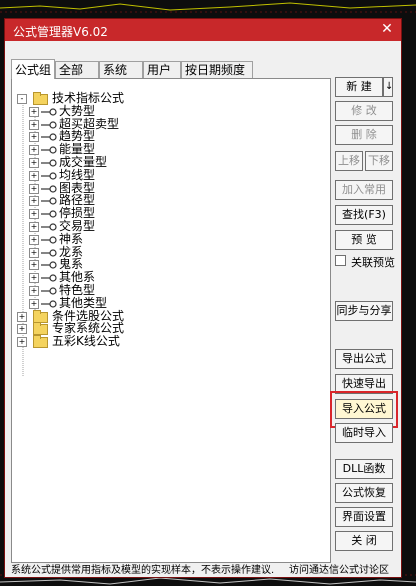  What do you see at coordinates (364, 541) in the screenshot?
I see `close-button: 关 闭` at bounding box center [364, 541].